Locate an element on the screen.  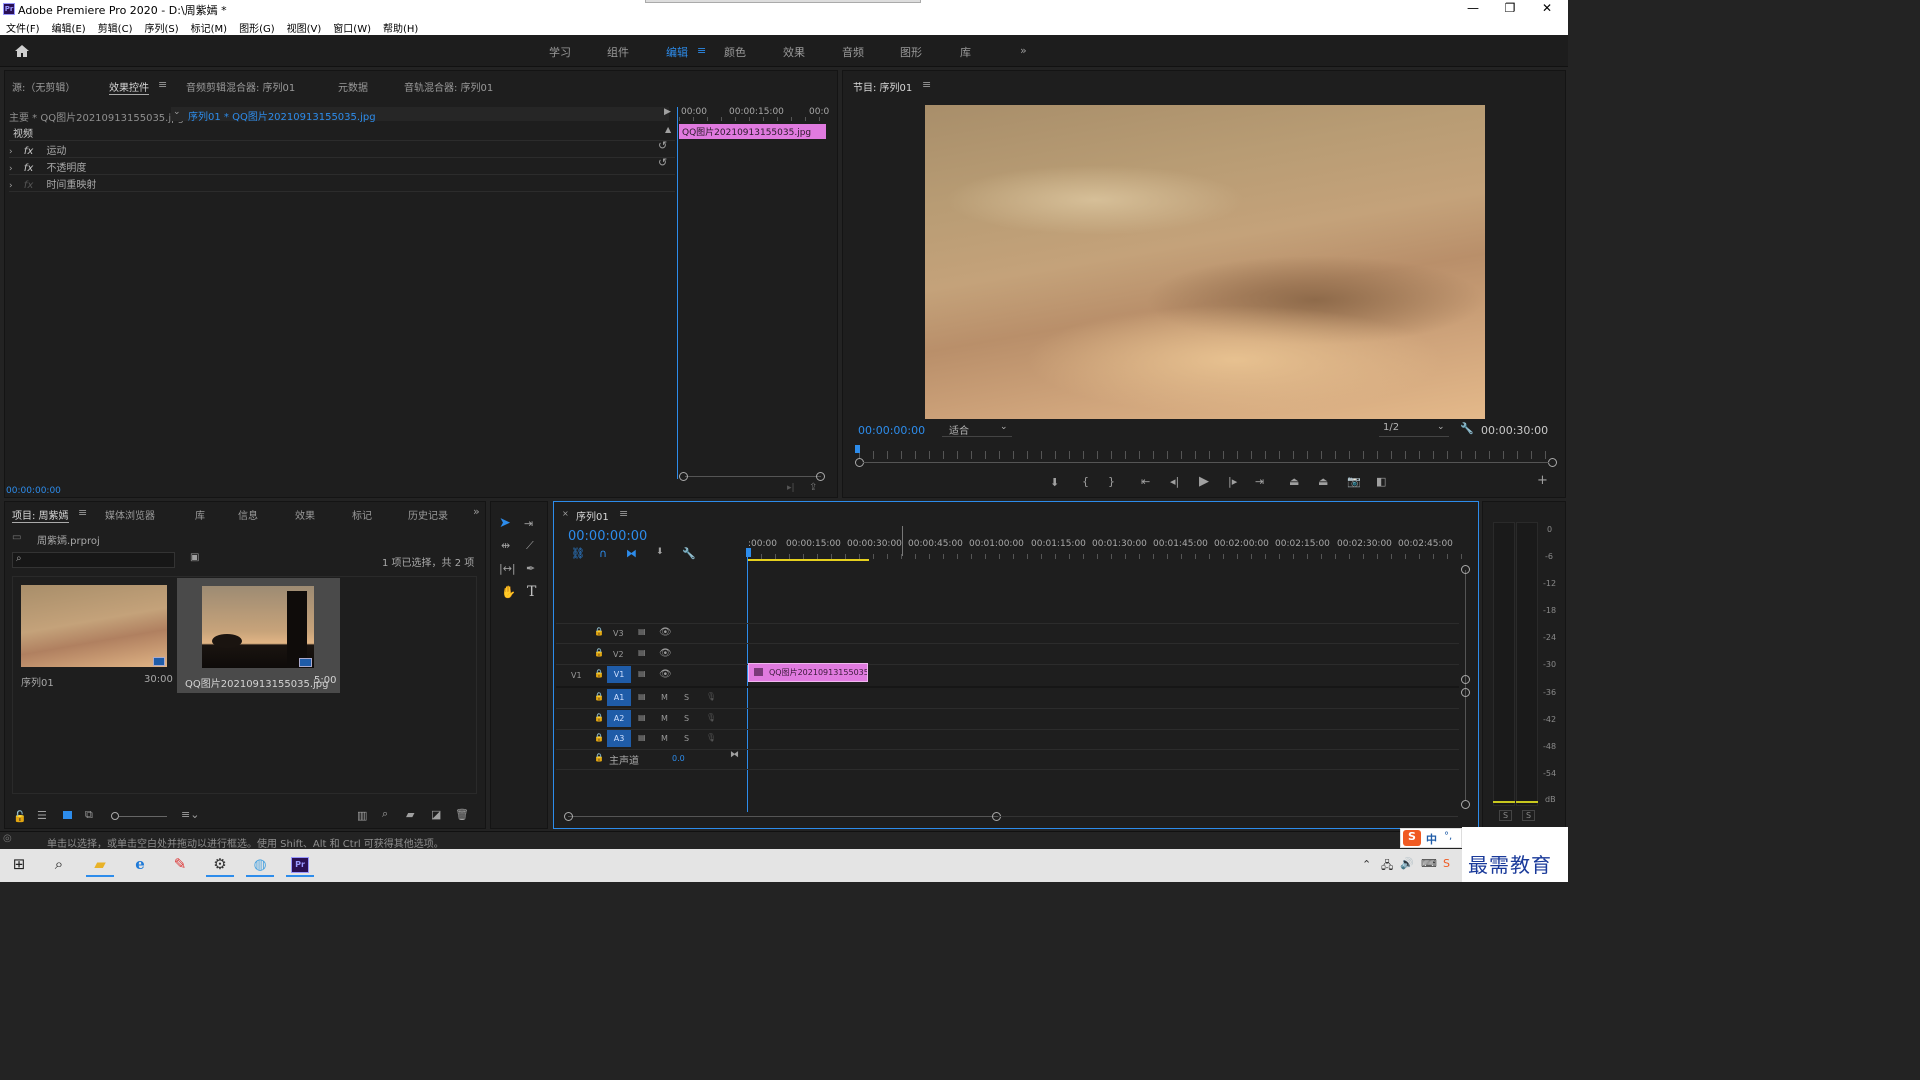
minimize-button: — is located at coordinates (1473, 8).